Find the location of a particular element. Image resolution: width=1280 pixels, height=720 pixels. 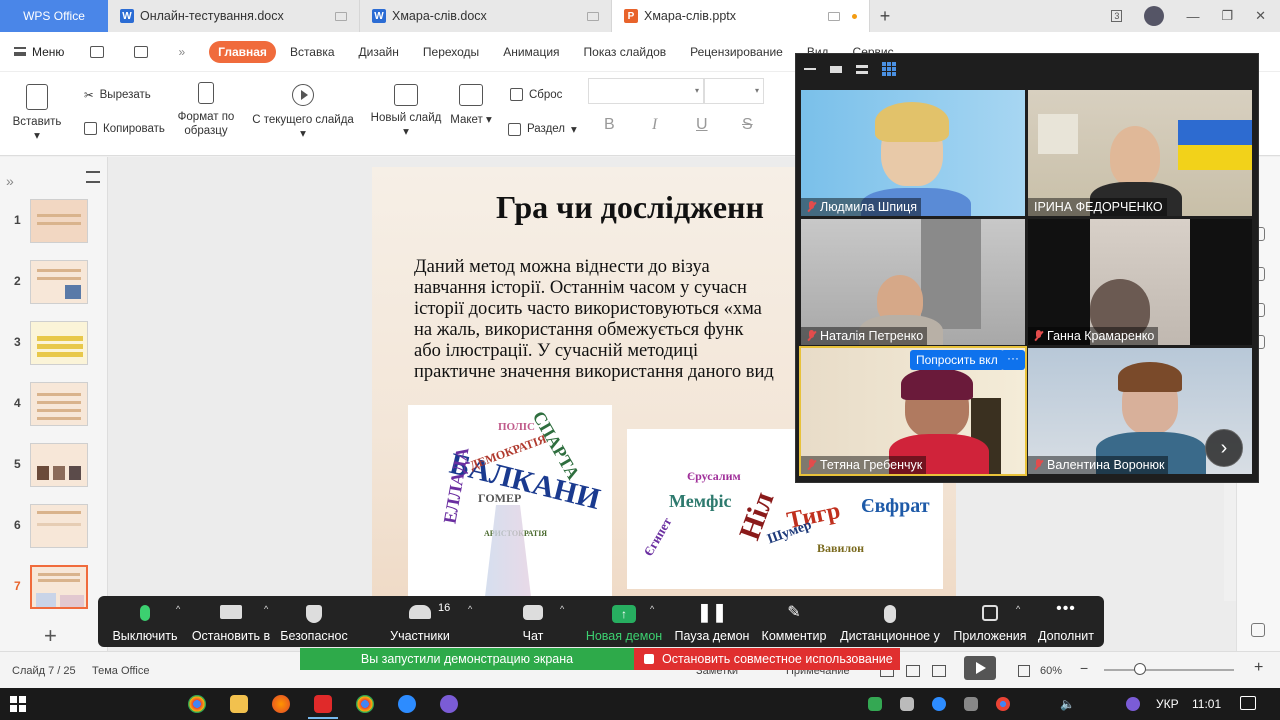

zoom-level: 60% is located at coordinates (1051, 671).